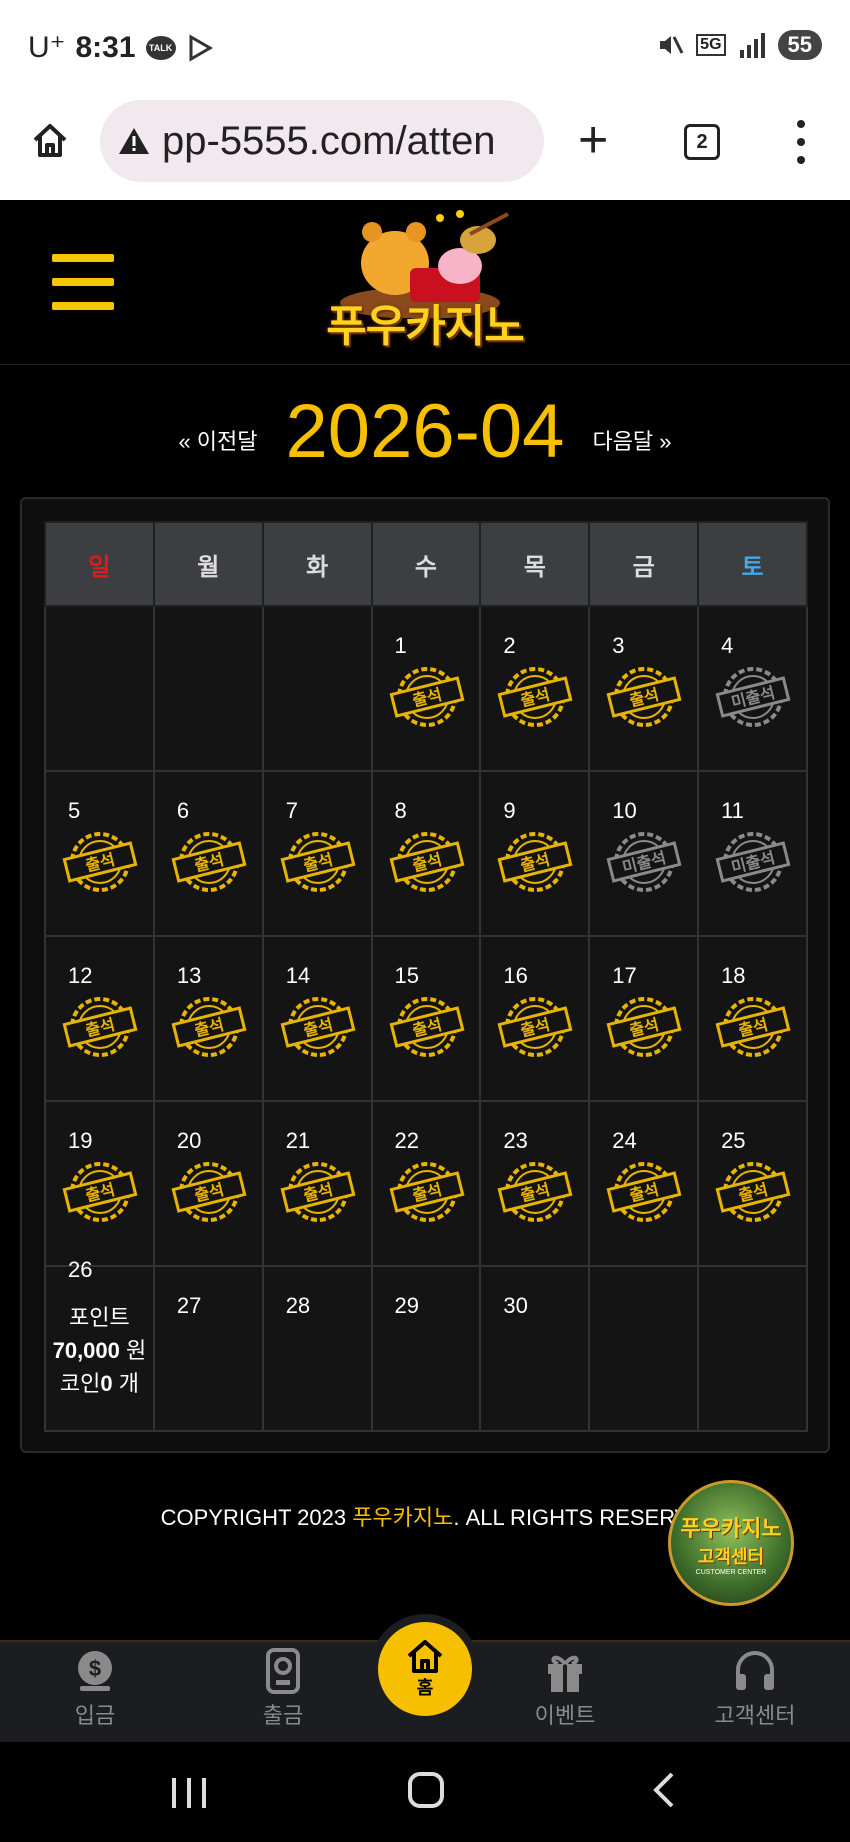 The image size is (850, 1842). I want to click on day-number: 6, so click(183, 810).